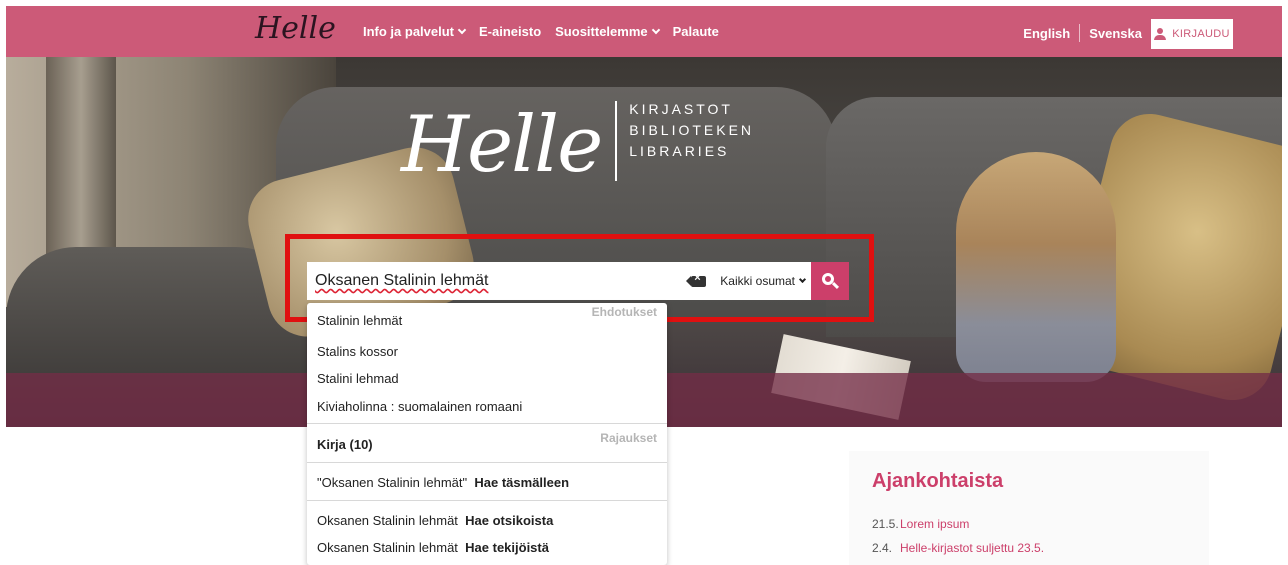 The height and width of the screenshot is (565, 1288). Describe the element at coordinates (487, 378) in the screenshot. I see `suggestion-item: Stalini lehmad` at that location.